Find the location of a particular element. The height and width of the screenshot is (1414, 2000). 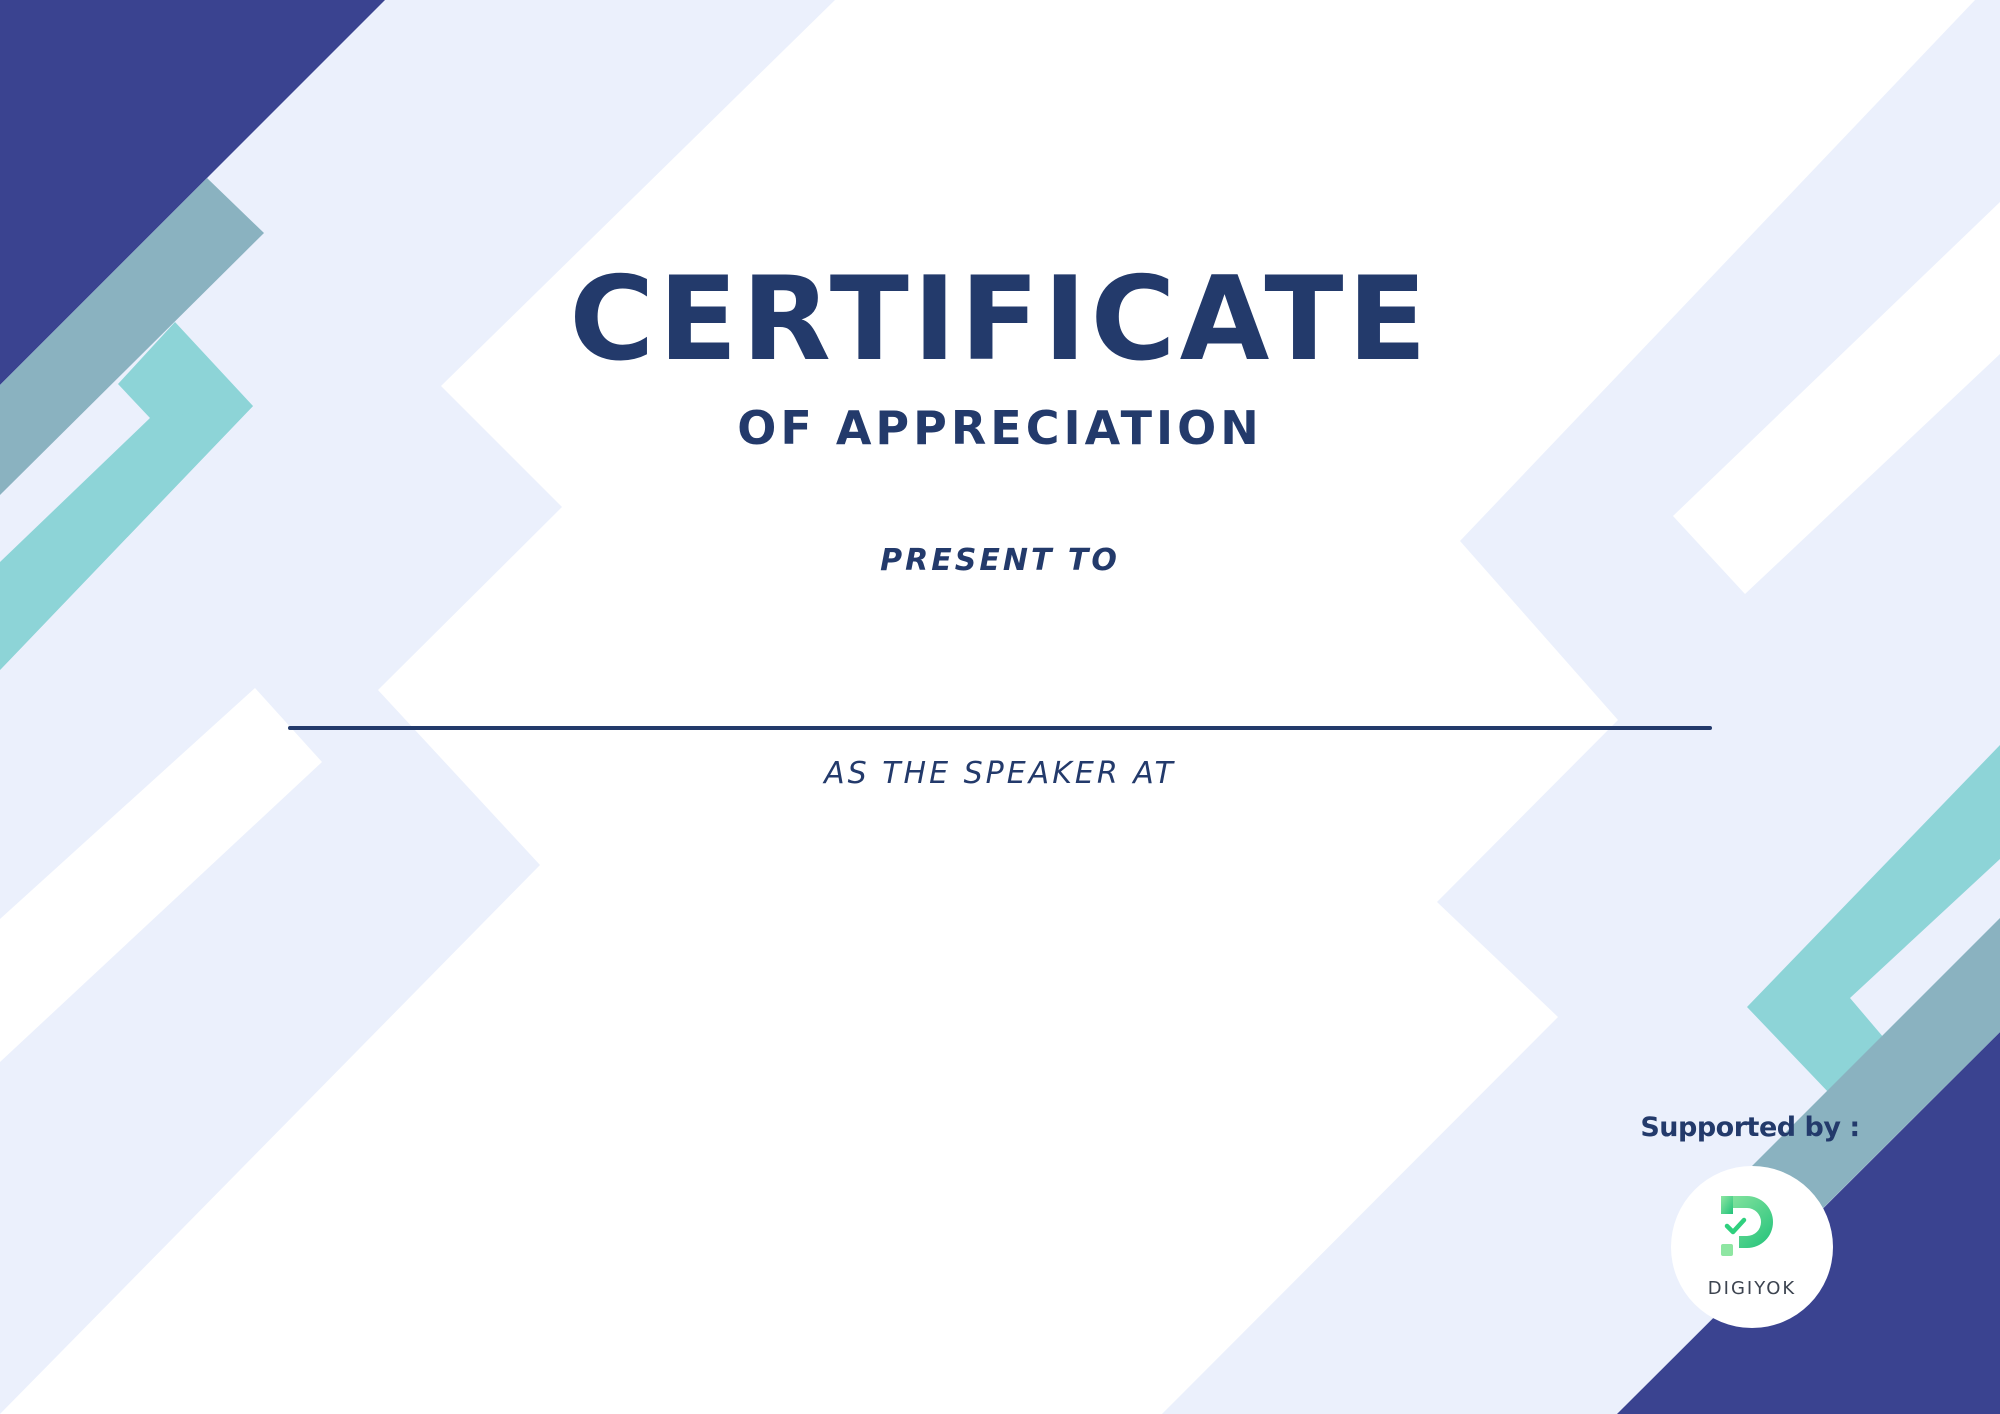

present-to-label: PRESENT TO is located at coordinates (1000, 560).